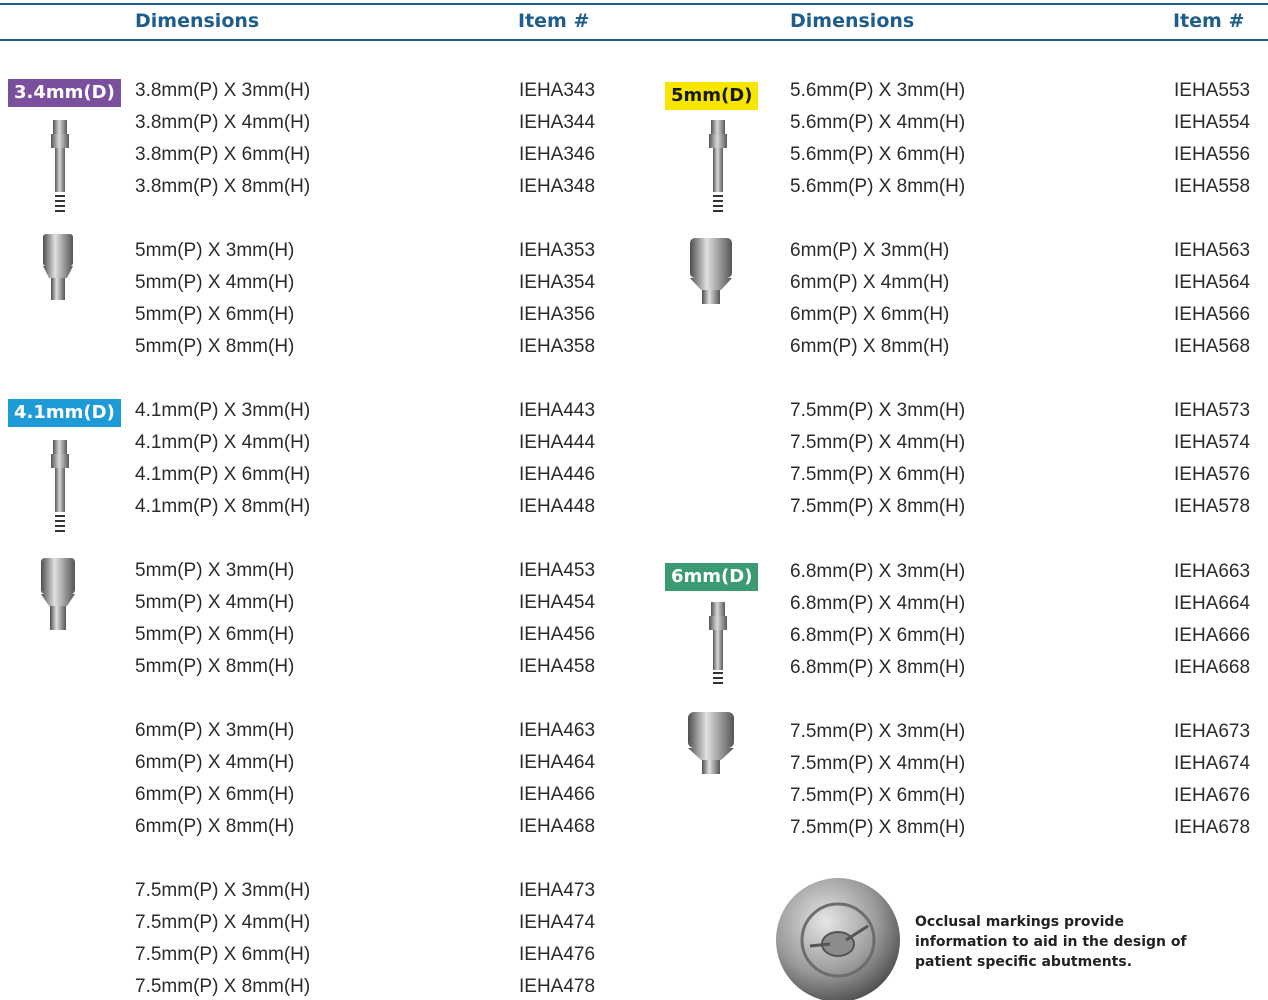 Image resolution: width=1268 pixels, height=1000 pixels. Describe the element at coordinates (557, 314) in the screenshot. I see `item-number-cell: IEHA356` at that location.